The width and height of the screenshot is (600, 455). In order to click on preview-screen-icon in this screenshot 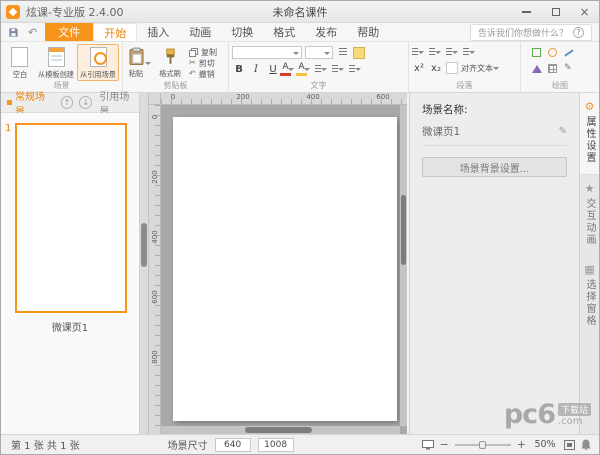, I will do `click(427, 444)`.